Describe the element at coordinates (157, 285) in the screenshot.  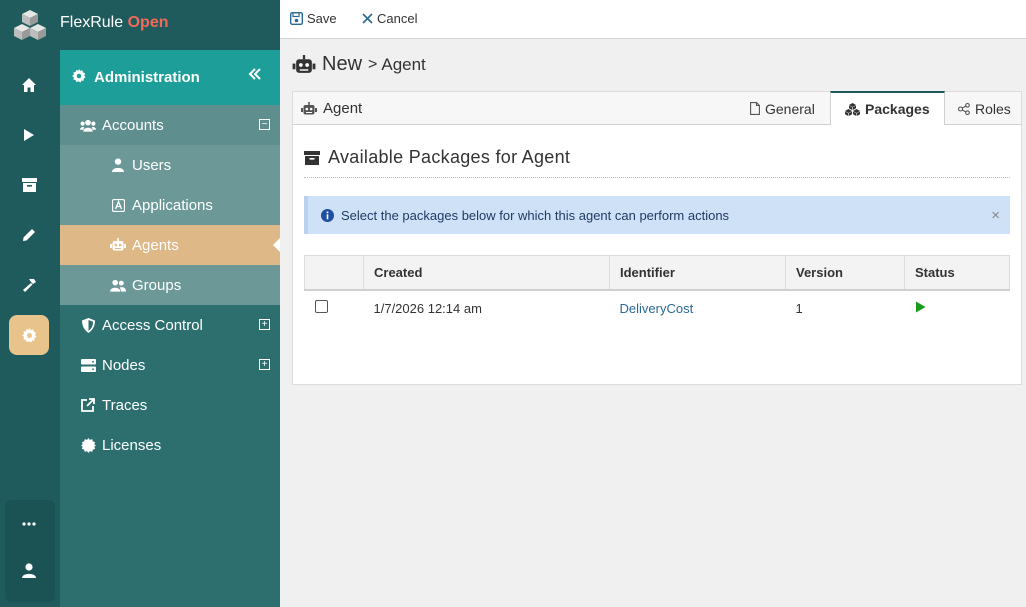
I see `nav-label-groups: Groups` at that location.